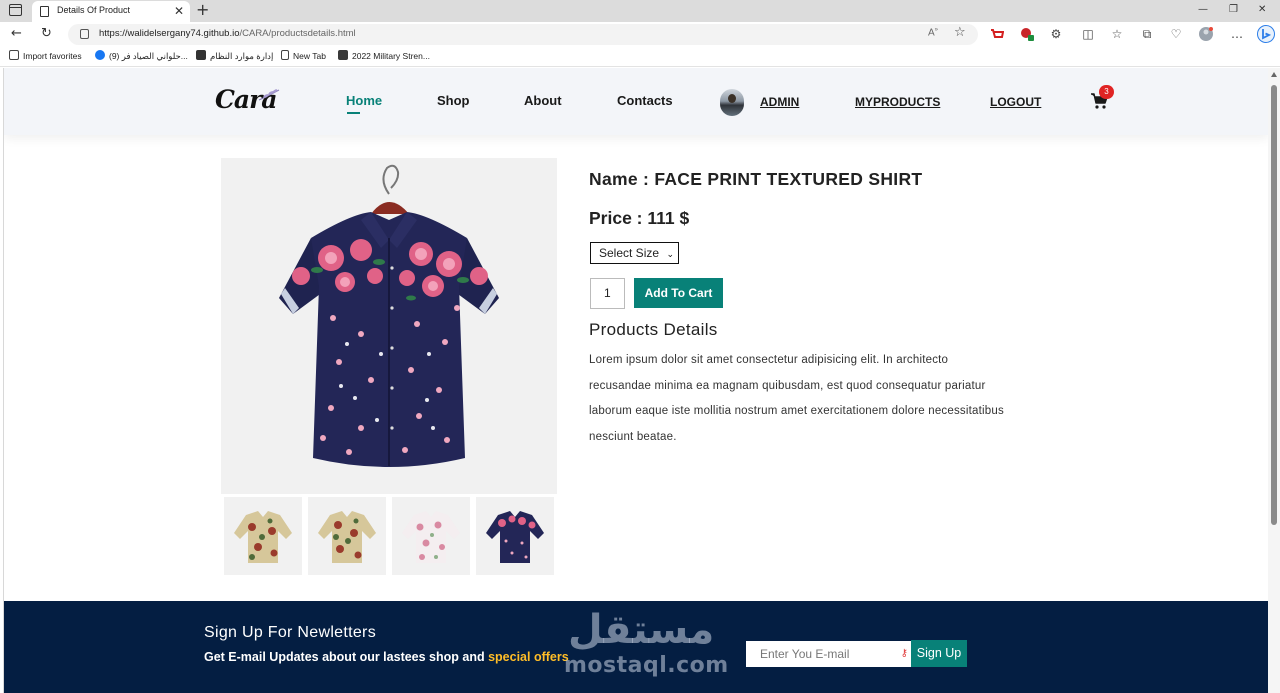  What do you see at coordinates (1088, 34) in the screenshot?
I see `split-screen-icon: ◫` at bounding box center [1088, 34].